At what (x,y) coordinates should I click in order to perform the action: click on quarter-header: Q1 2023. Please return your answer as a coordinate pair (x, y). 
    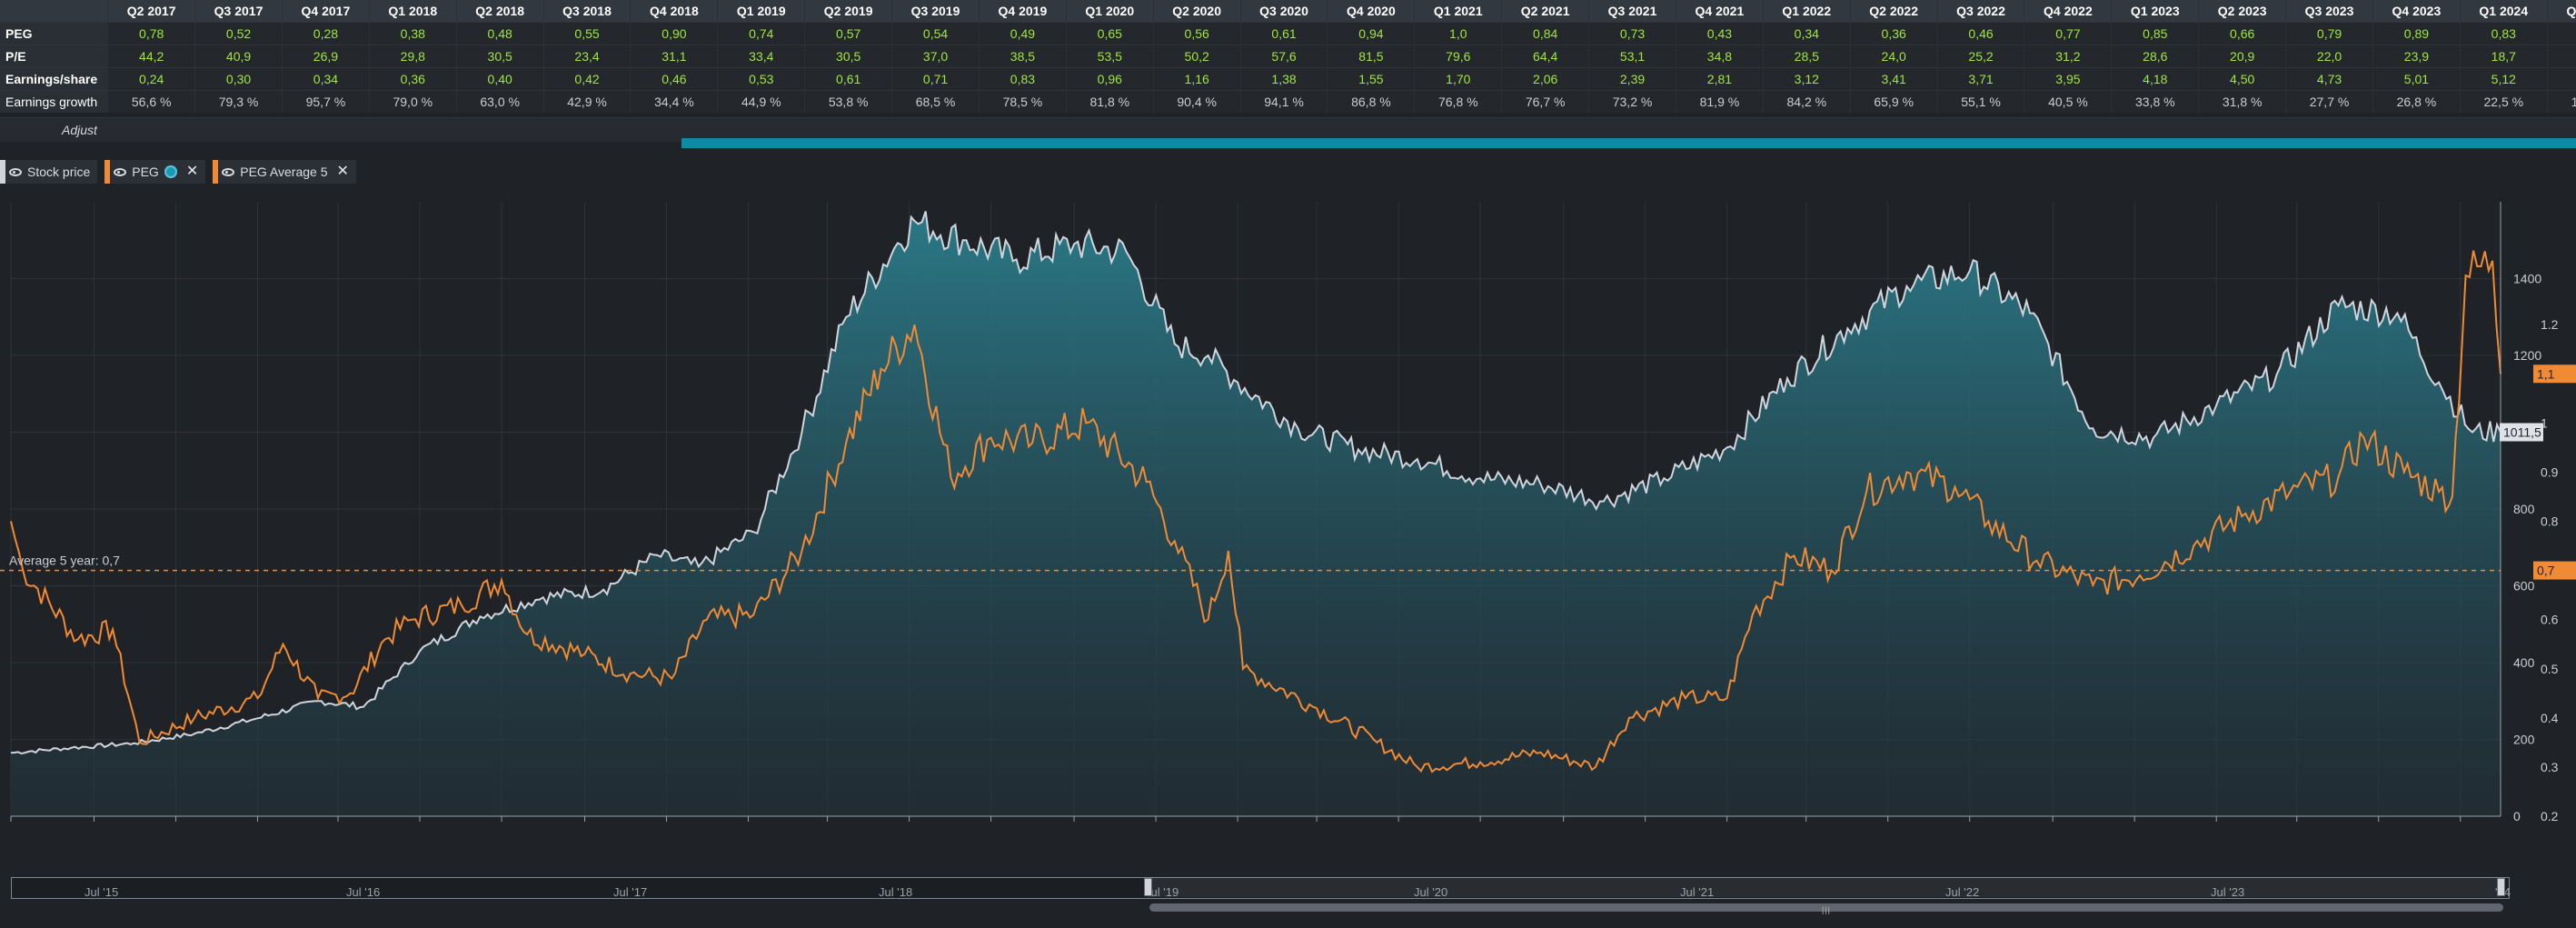
    Looking at the image, I should click on (2155, 11).